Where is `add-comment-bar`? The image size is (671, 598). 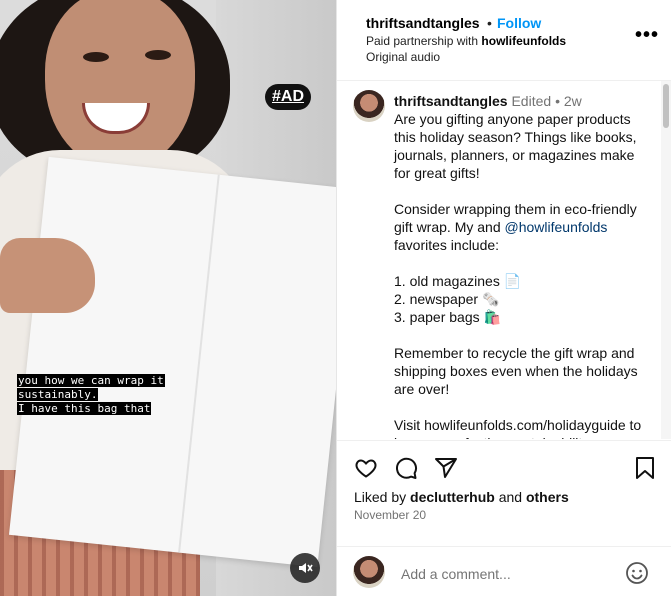 add-comment-bar is located at coordinates (504, 572).